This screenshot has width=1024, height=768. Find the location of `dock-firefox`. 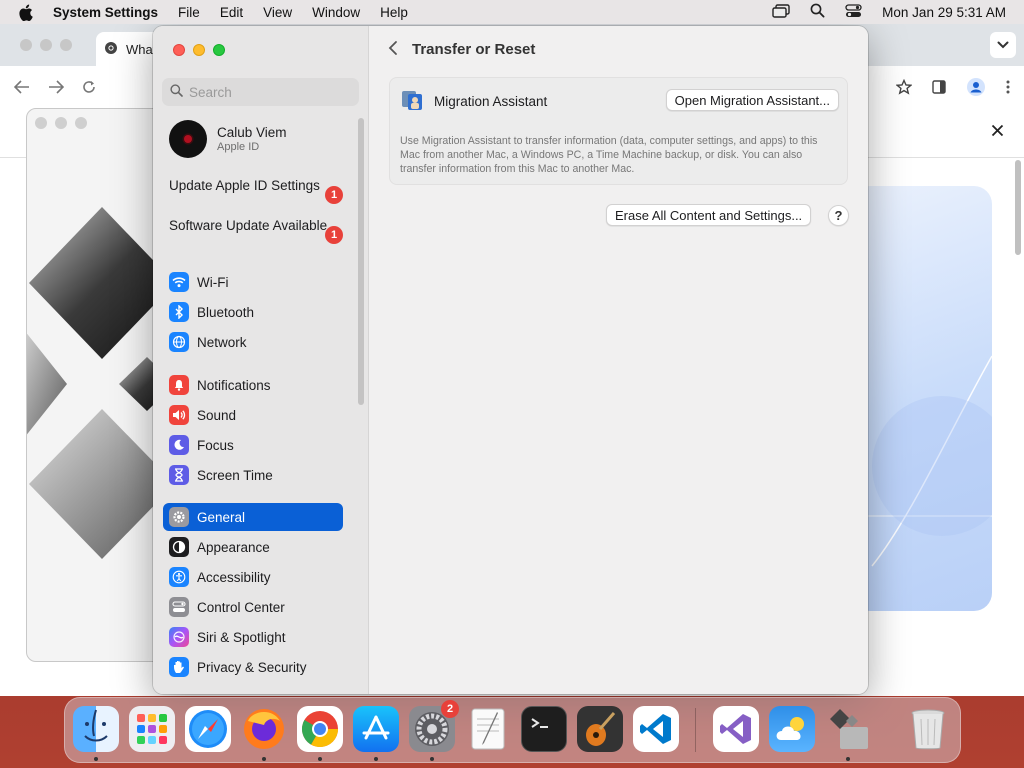

dock-firefox is located at coordinates (264, 729).